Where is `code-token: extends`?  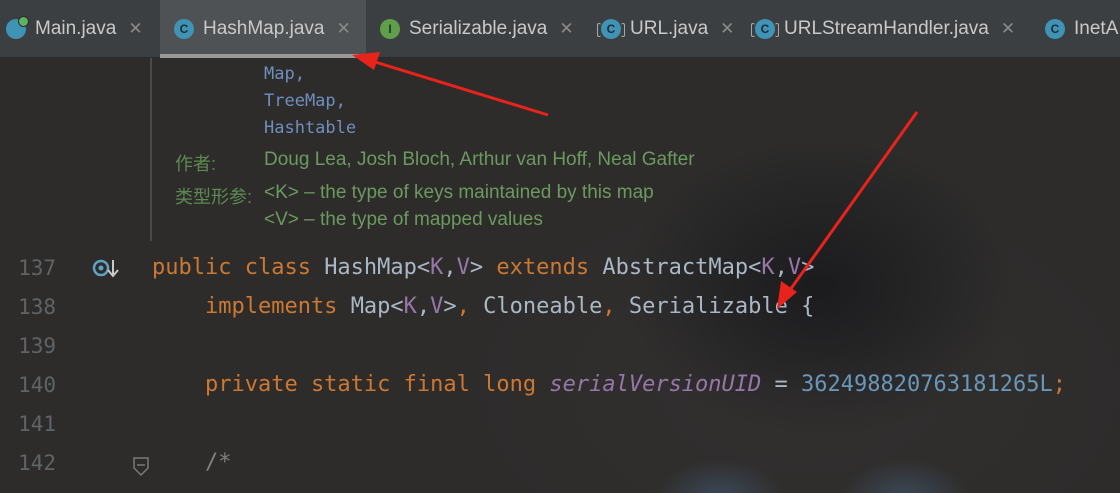 code-token: extends is located at coordinates (549, 267).